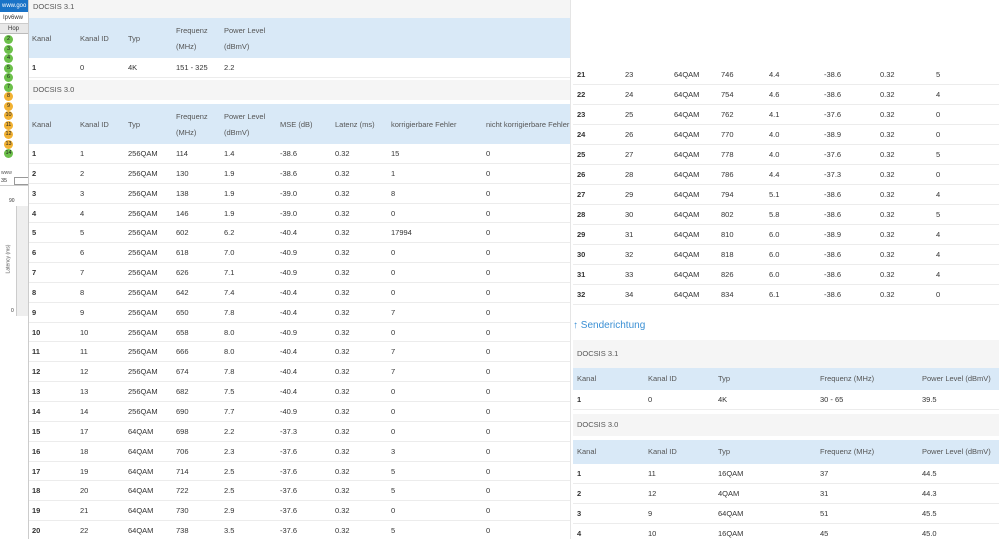 The width and height of the screenshot is (999, 539). Describe the element at coordinates (629, 134) in the screenshot. I see `table-cell: 26` at that location.